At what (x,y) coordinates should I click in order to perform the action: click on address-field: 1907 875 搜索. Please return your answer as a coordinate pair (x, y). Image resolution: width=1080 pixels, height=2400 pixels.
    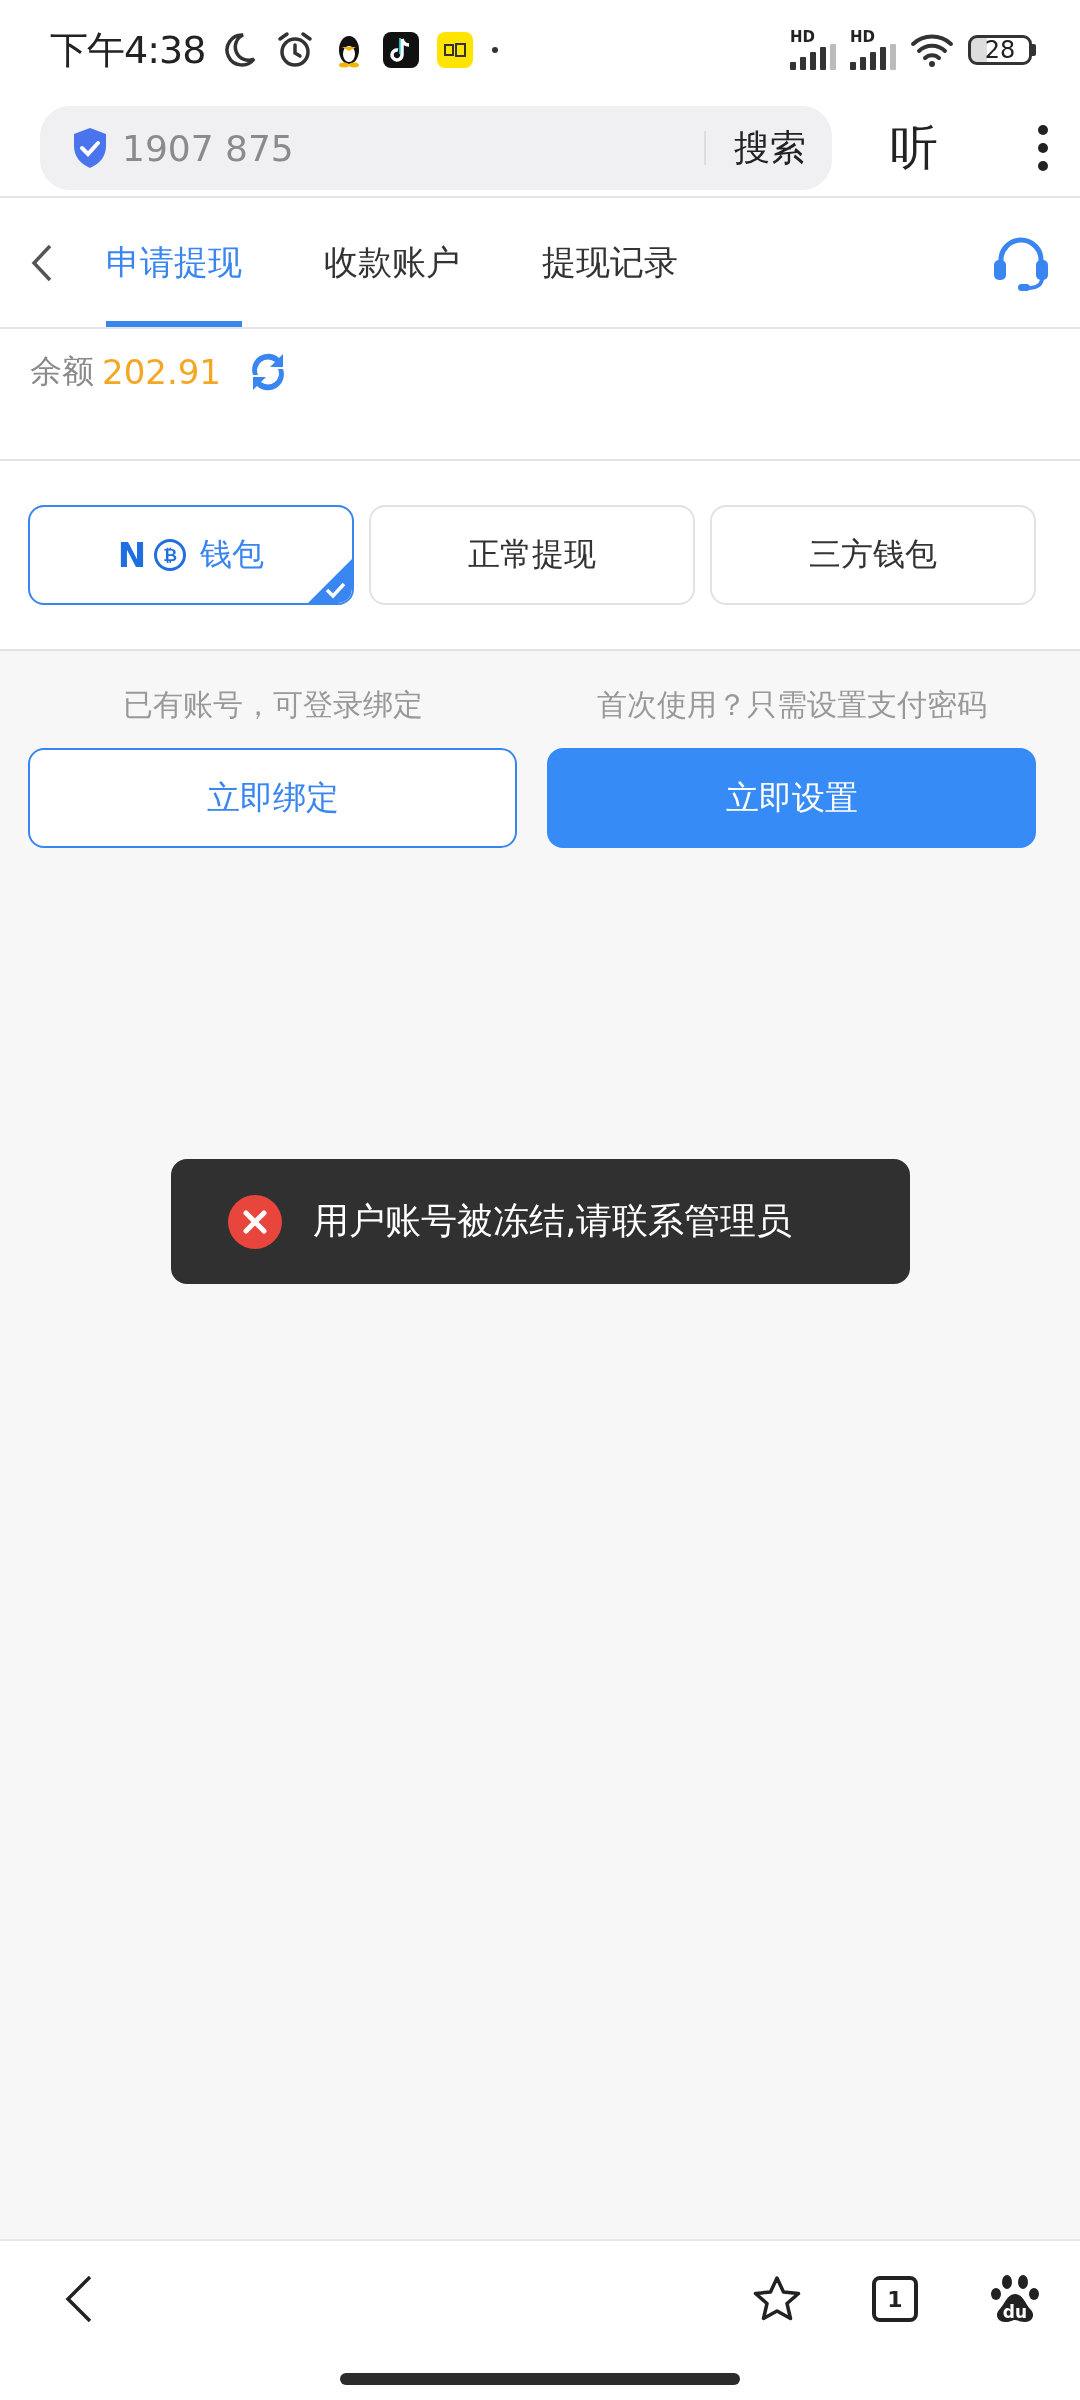
    Looking at the image, I should click on (436, 148).